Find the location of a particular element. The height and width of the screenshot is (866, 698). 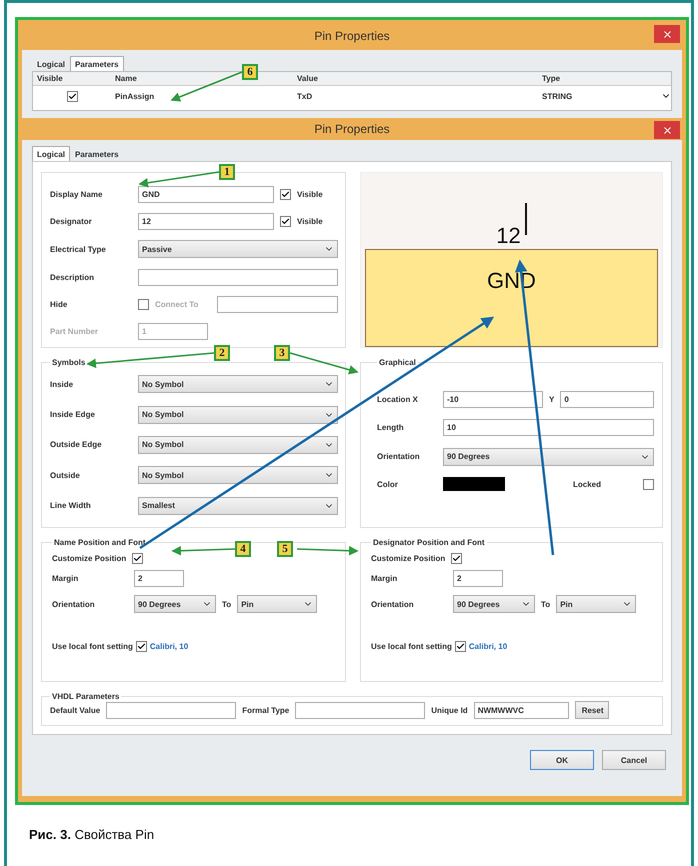

group-title: Designator Position and Font is located at coordinates (429, 542).